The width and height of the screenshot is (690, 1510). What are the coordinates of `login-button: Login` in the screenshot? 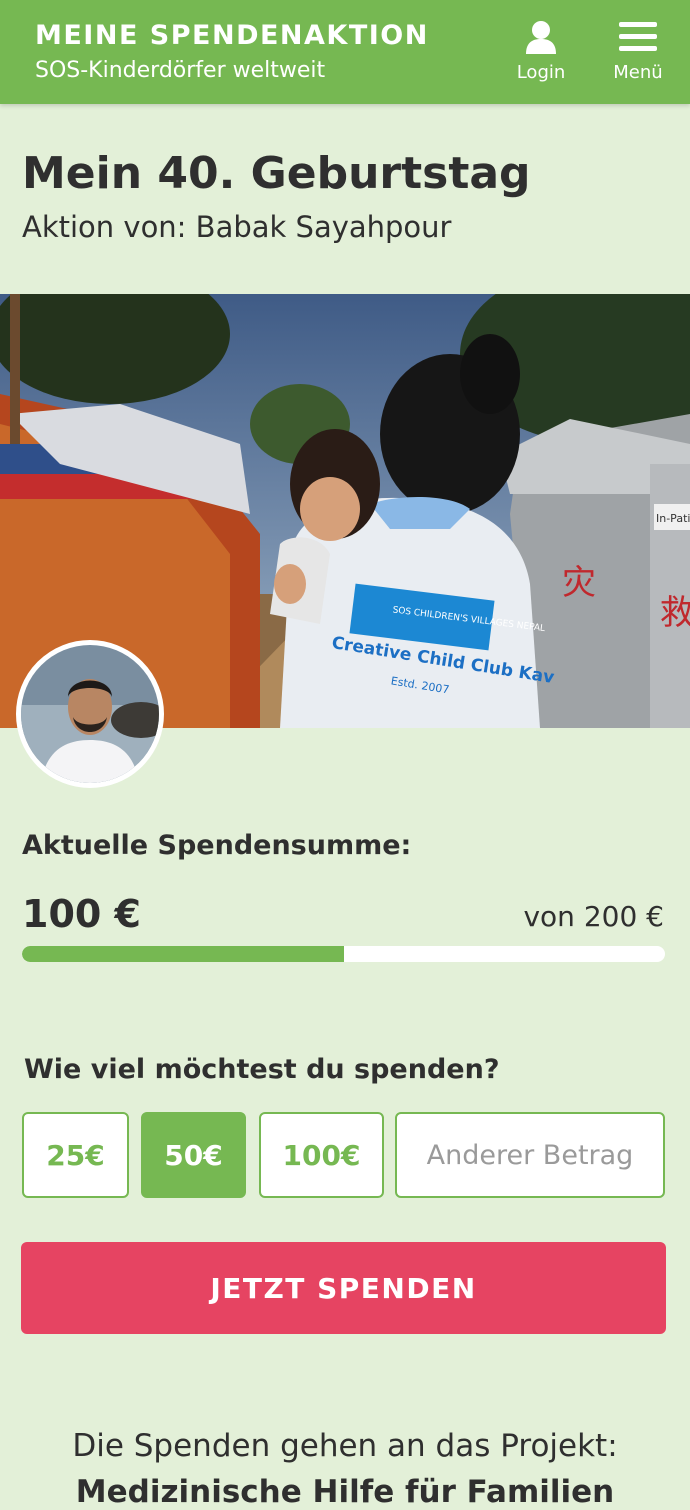 It's located at (541, 51).